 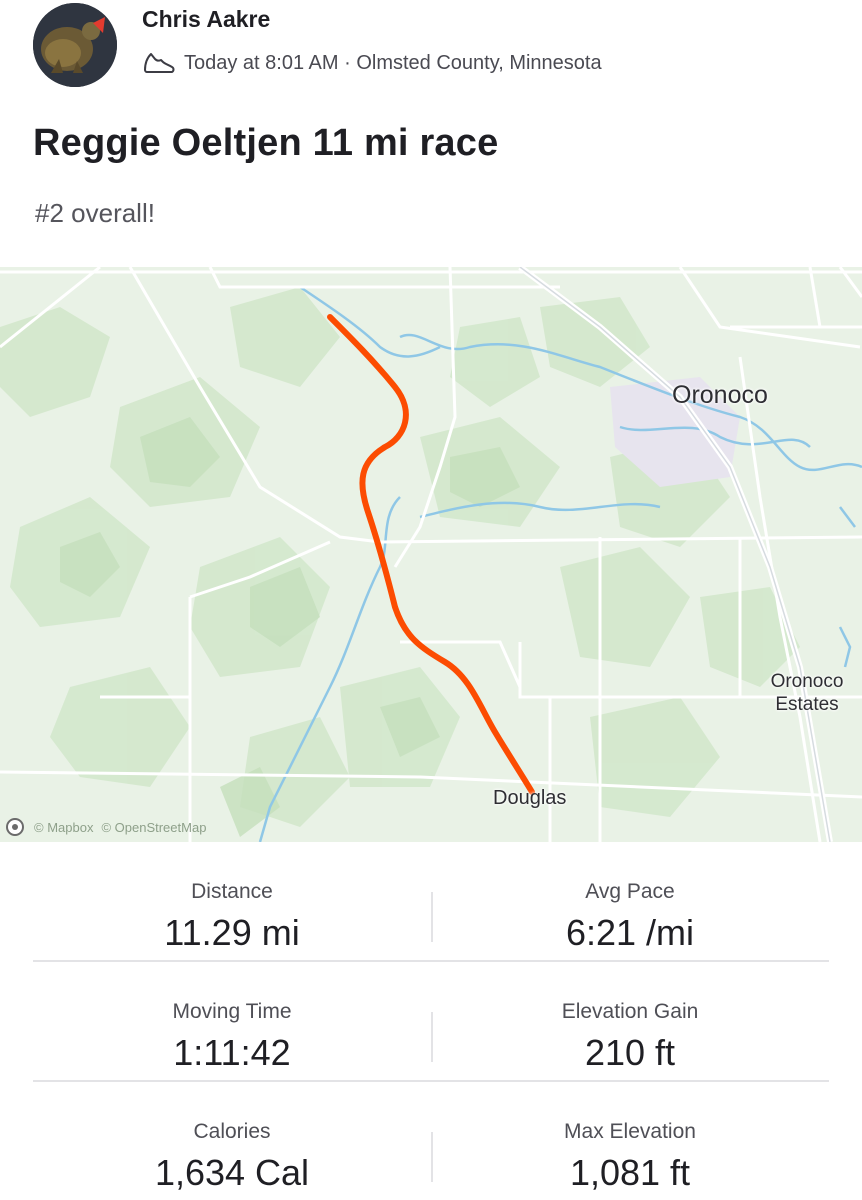 What do you see at coordinates (630, 1172) in the screenshot?
I see `stat-value: 1,081 ft` at bounding box center [630, 1172].